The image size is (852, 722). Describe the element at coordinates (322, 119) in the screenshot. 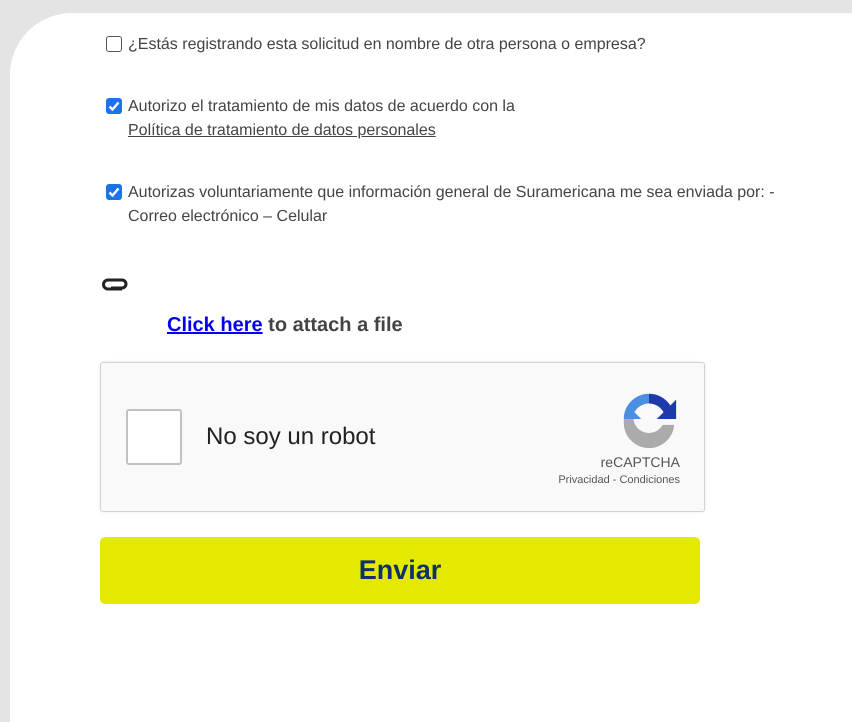

I see `consent-text: Autorizo el tratamiento de mis datos de acuerdo con la Política de tratamiento de datos personales` at that location.